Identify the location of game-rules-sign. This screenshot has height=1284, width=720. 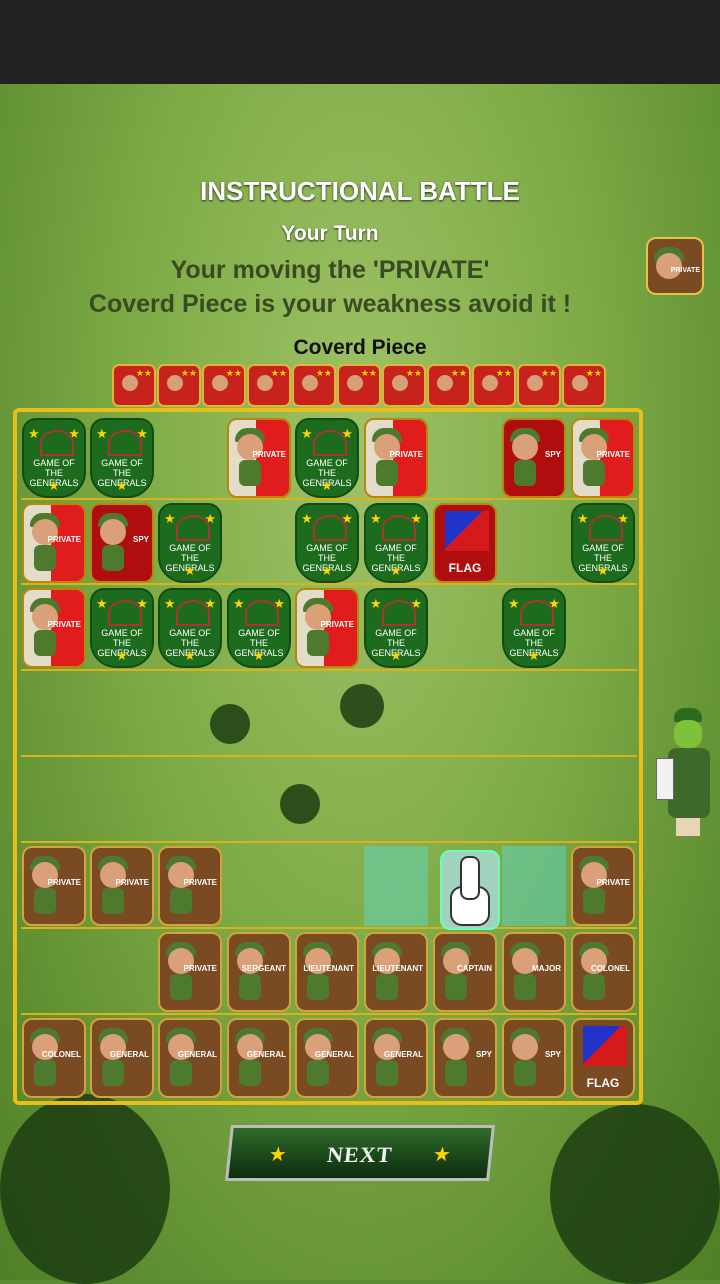
(665, 779).